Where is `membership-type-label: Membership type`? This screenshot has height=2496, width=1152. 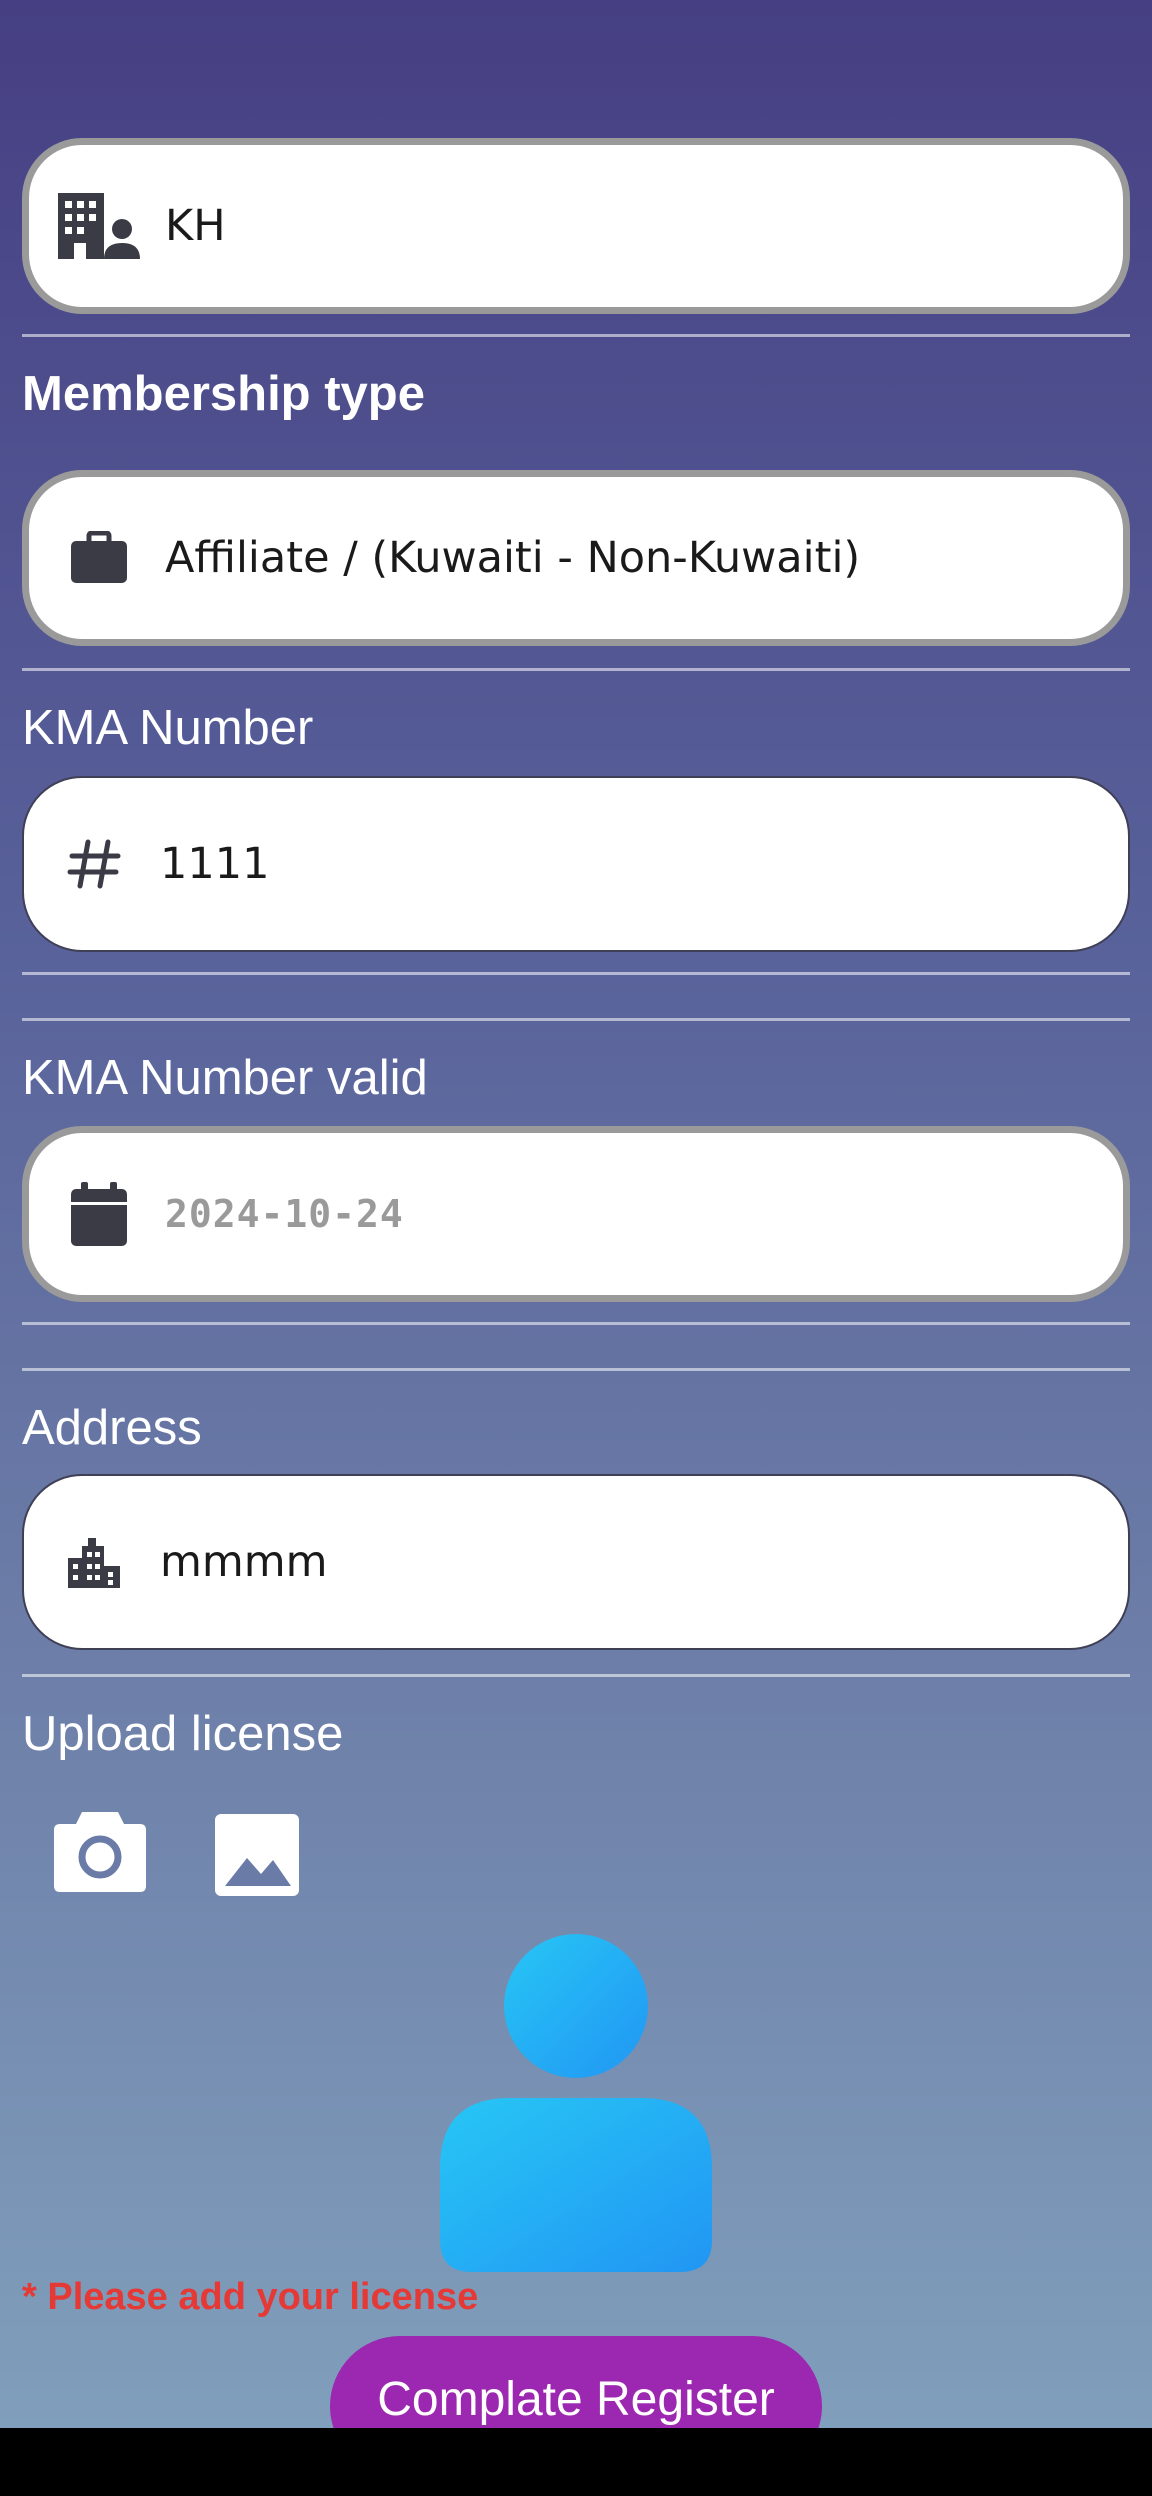
membership-type-label: Membership type is located at coordinates (223, 394).